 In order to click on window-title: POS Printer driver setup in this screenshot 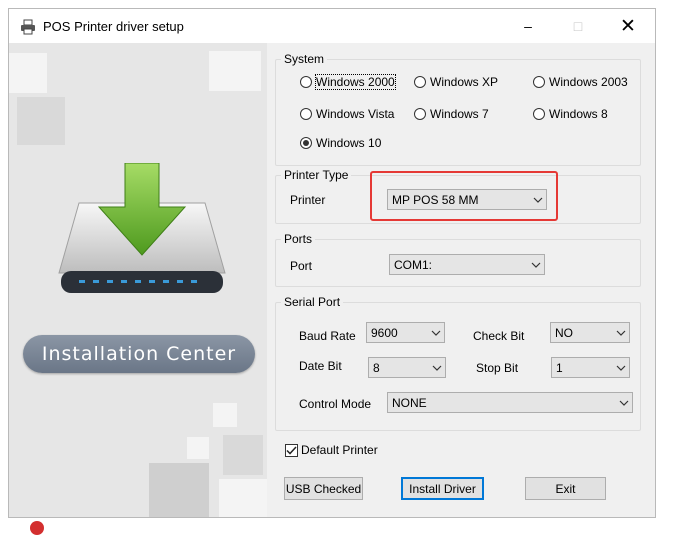, I will do `click(113, 26)`.